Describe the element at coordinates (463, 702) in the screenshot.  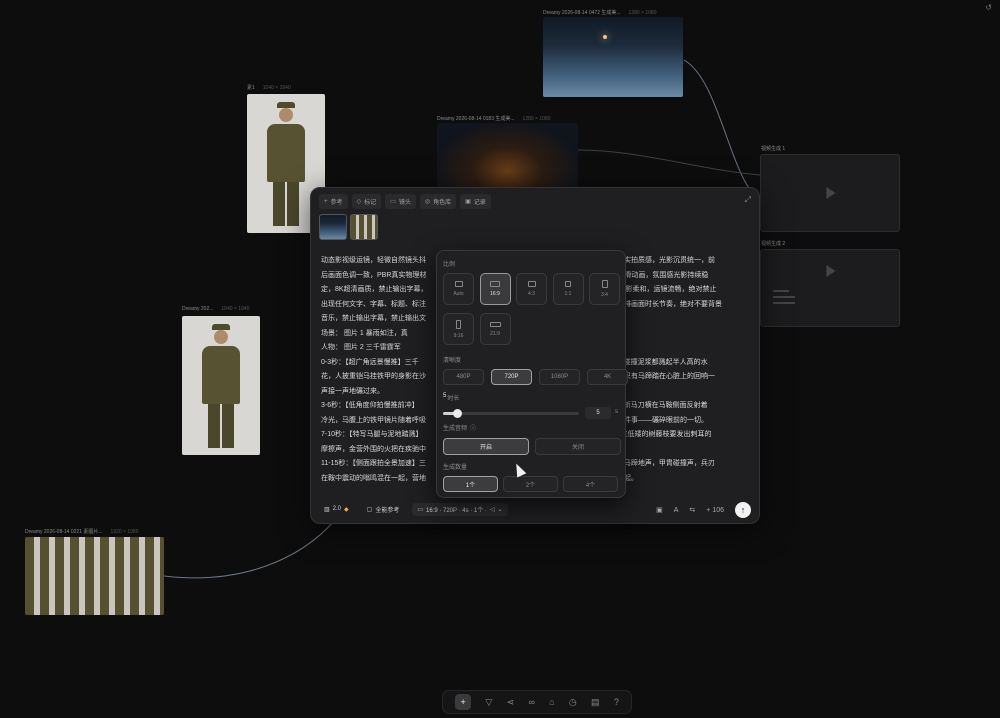
I see `plus-icon: +` at that location.